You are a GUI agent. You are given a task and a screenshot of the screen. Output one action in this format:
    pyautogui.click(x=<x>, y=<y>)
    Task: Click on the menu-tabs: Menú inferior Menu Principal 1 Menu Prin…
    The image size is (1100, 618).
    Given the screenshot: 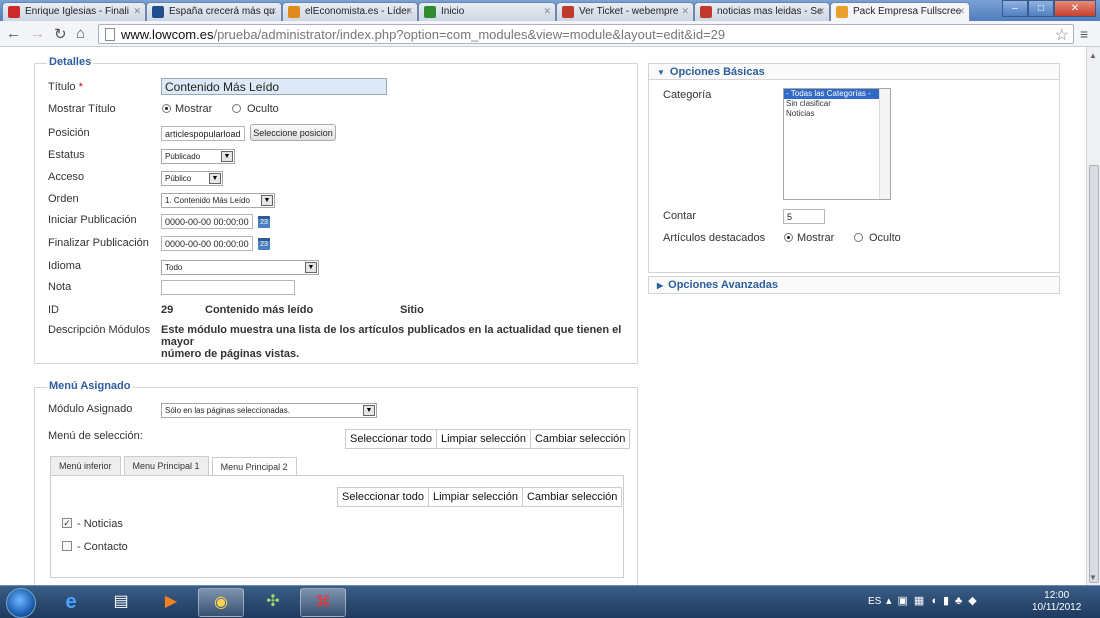 What is the action you would take?
    pyautogui.click(x=175, y=466)
    